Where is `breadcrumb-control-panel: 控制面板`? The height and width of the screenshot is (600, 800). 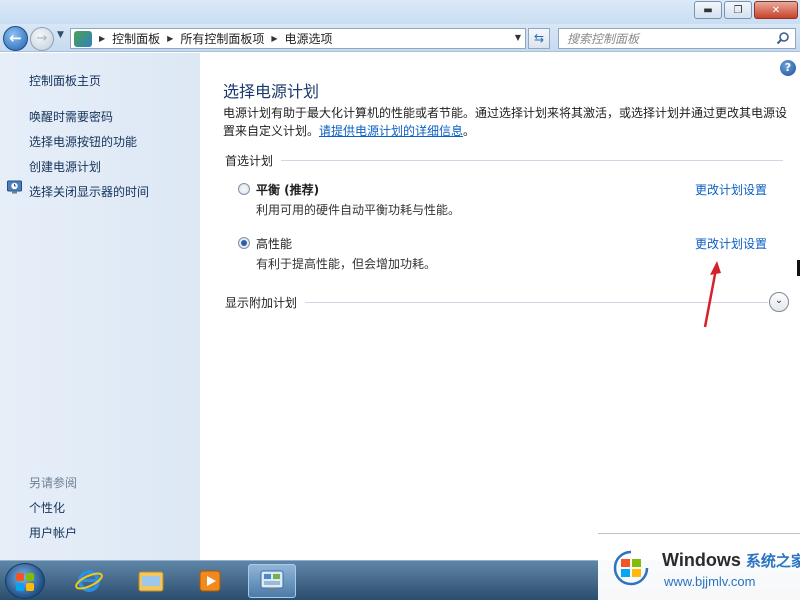 breadcrumb-control-panel: 控制面板 is located at coordinates (136, 38).